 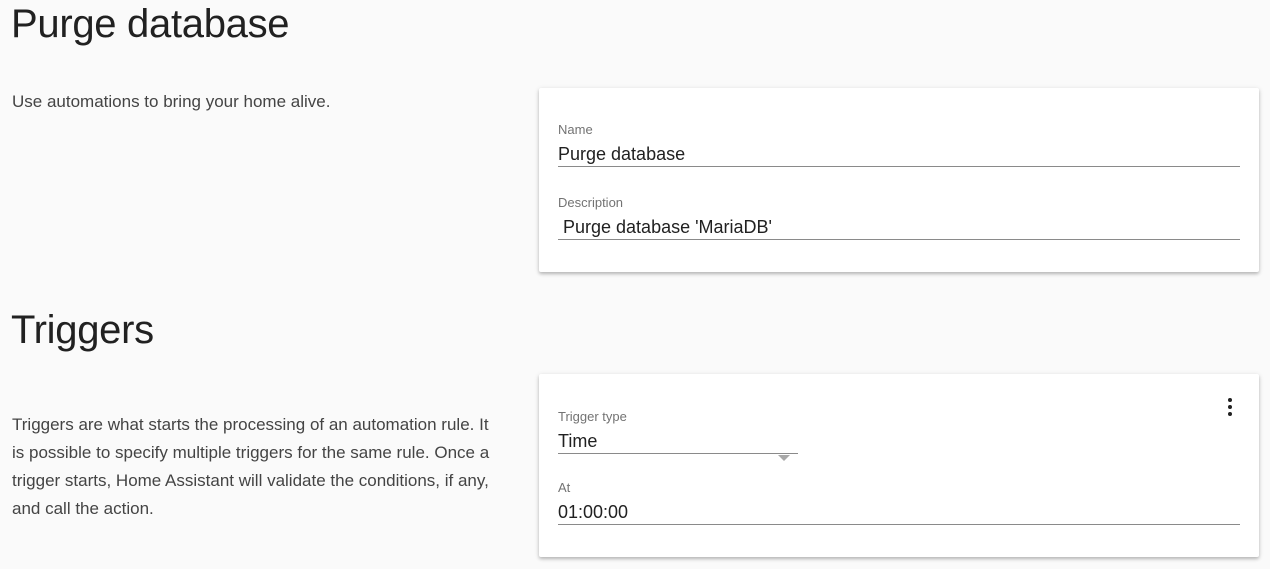 What do you see at coordinates (575, 129) in the screenshot?
I see `name-label: Name` at bounding box center [575, 129].